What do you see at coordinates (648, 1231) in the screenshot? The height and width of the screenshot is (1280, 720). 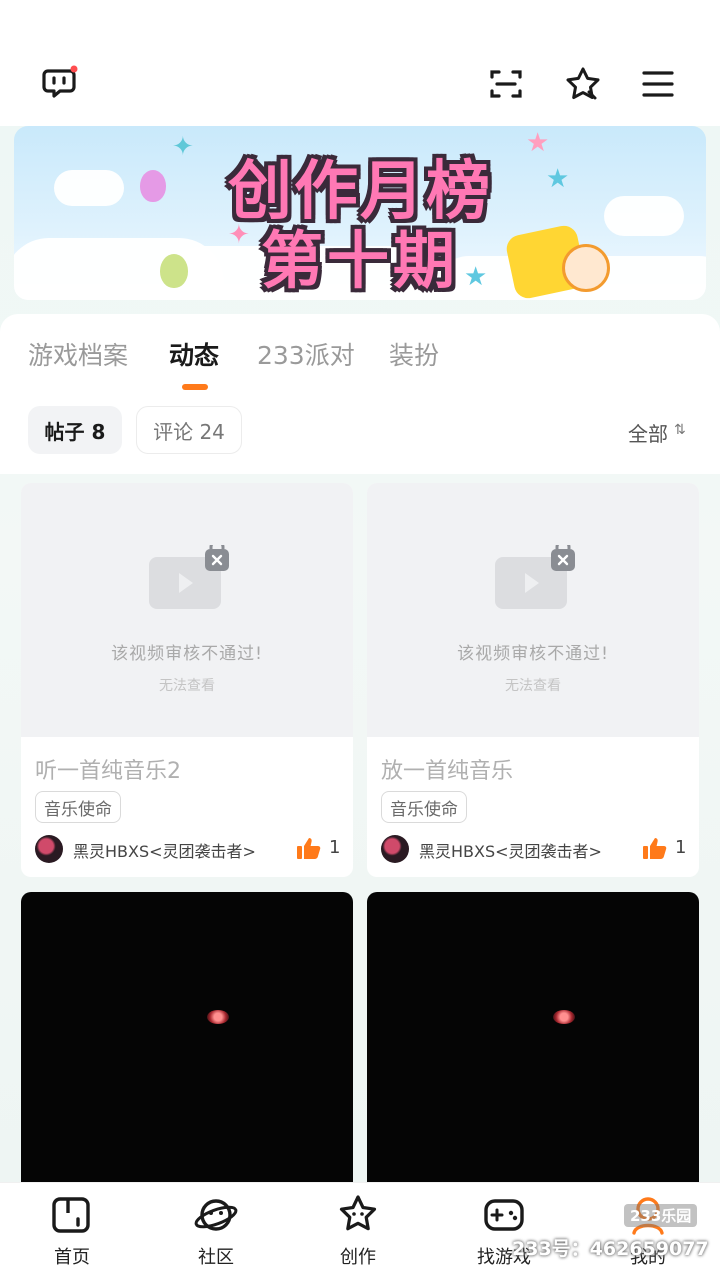 I see `nav-me: 我的` at bounding box center [648, 1231].